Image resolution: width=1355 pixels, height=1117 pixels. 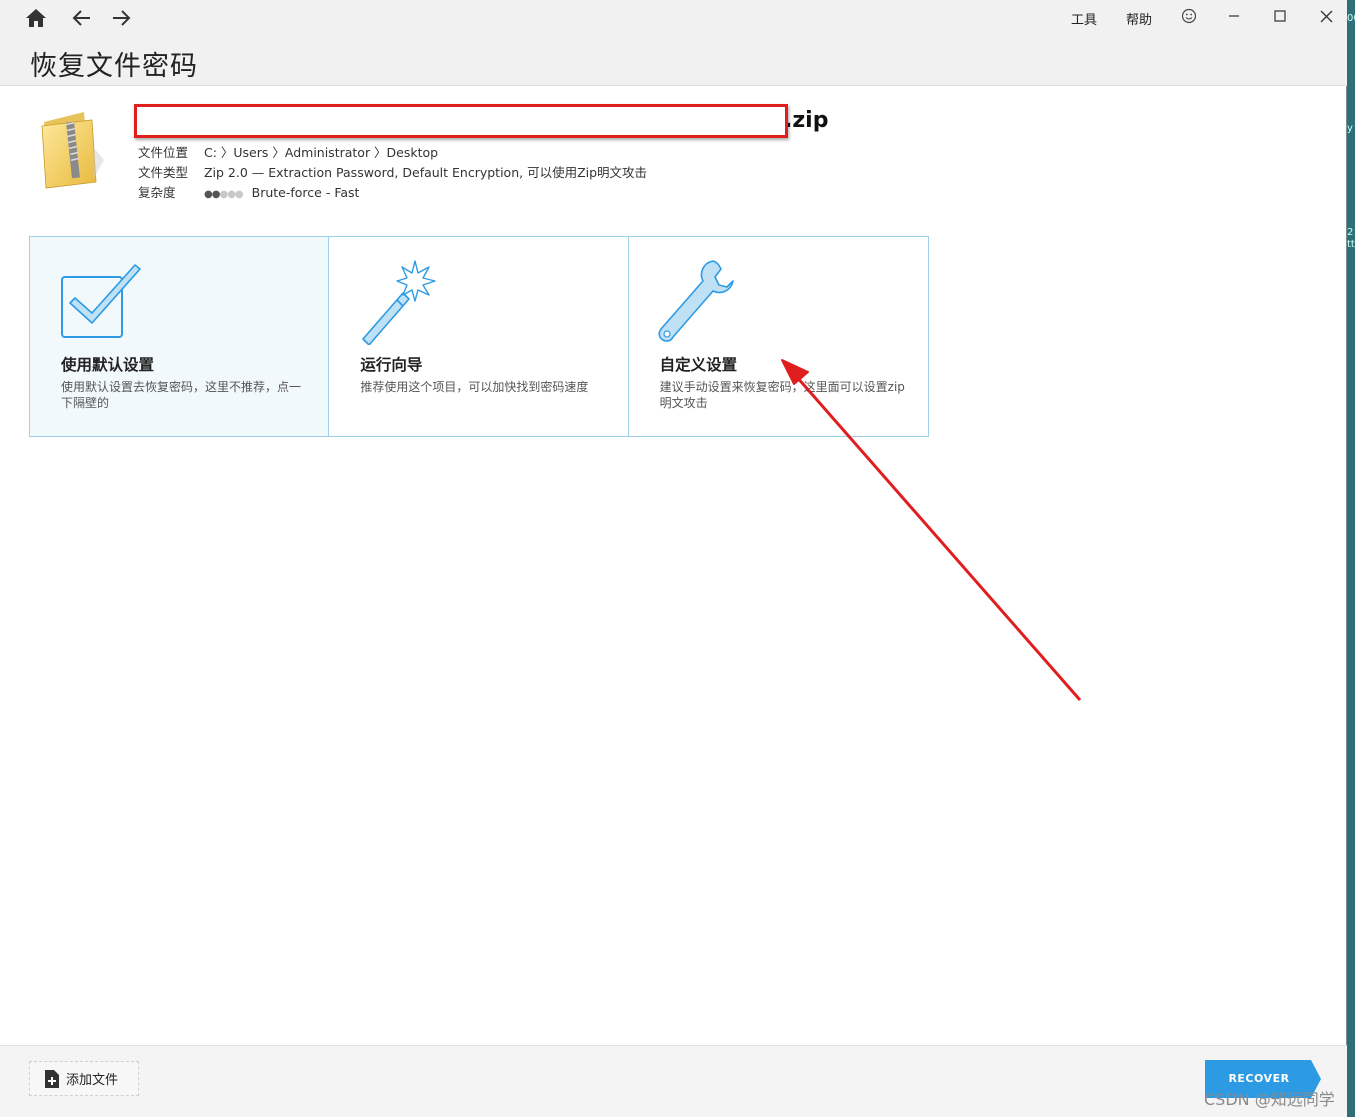 I want to click on option-custom-settings: 自定义设置 建议手动设置来恢复密码，这里面可以设置zip明文攻击, so click(x=778, y=336).